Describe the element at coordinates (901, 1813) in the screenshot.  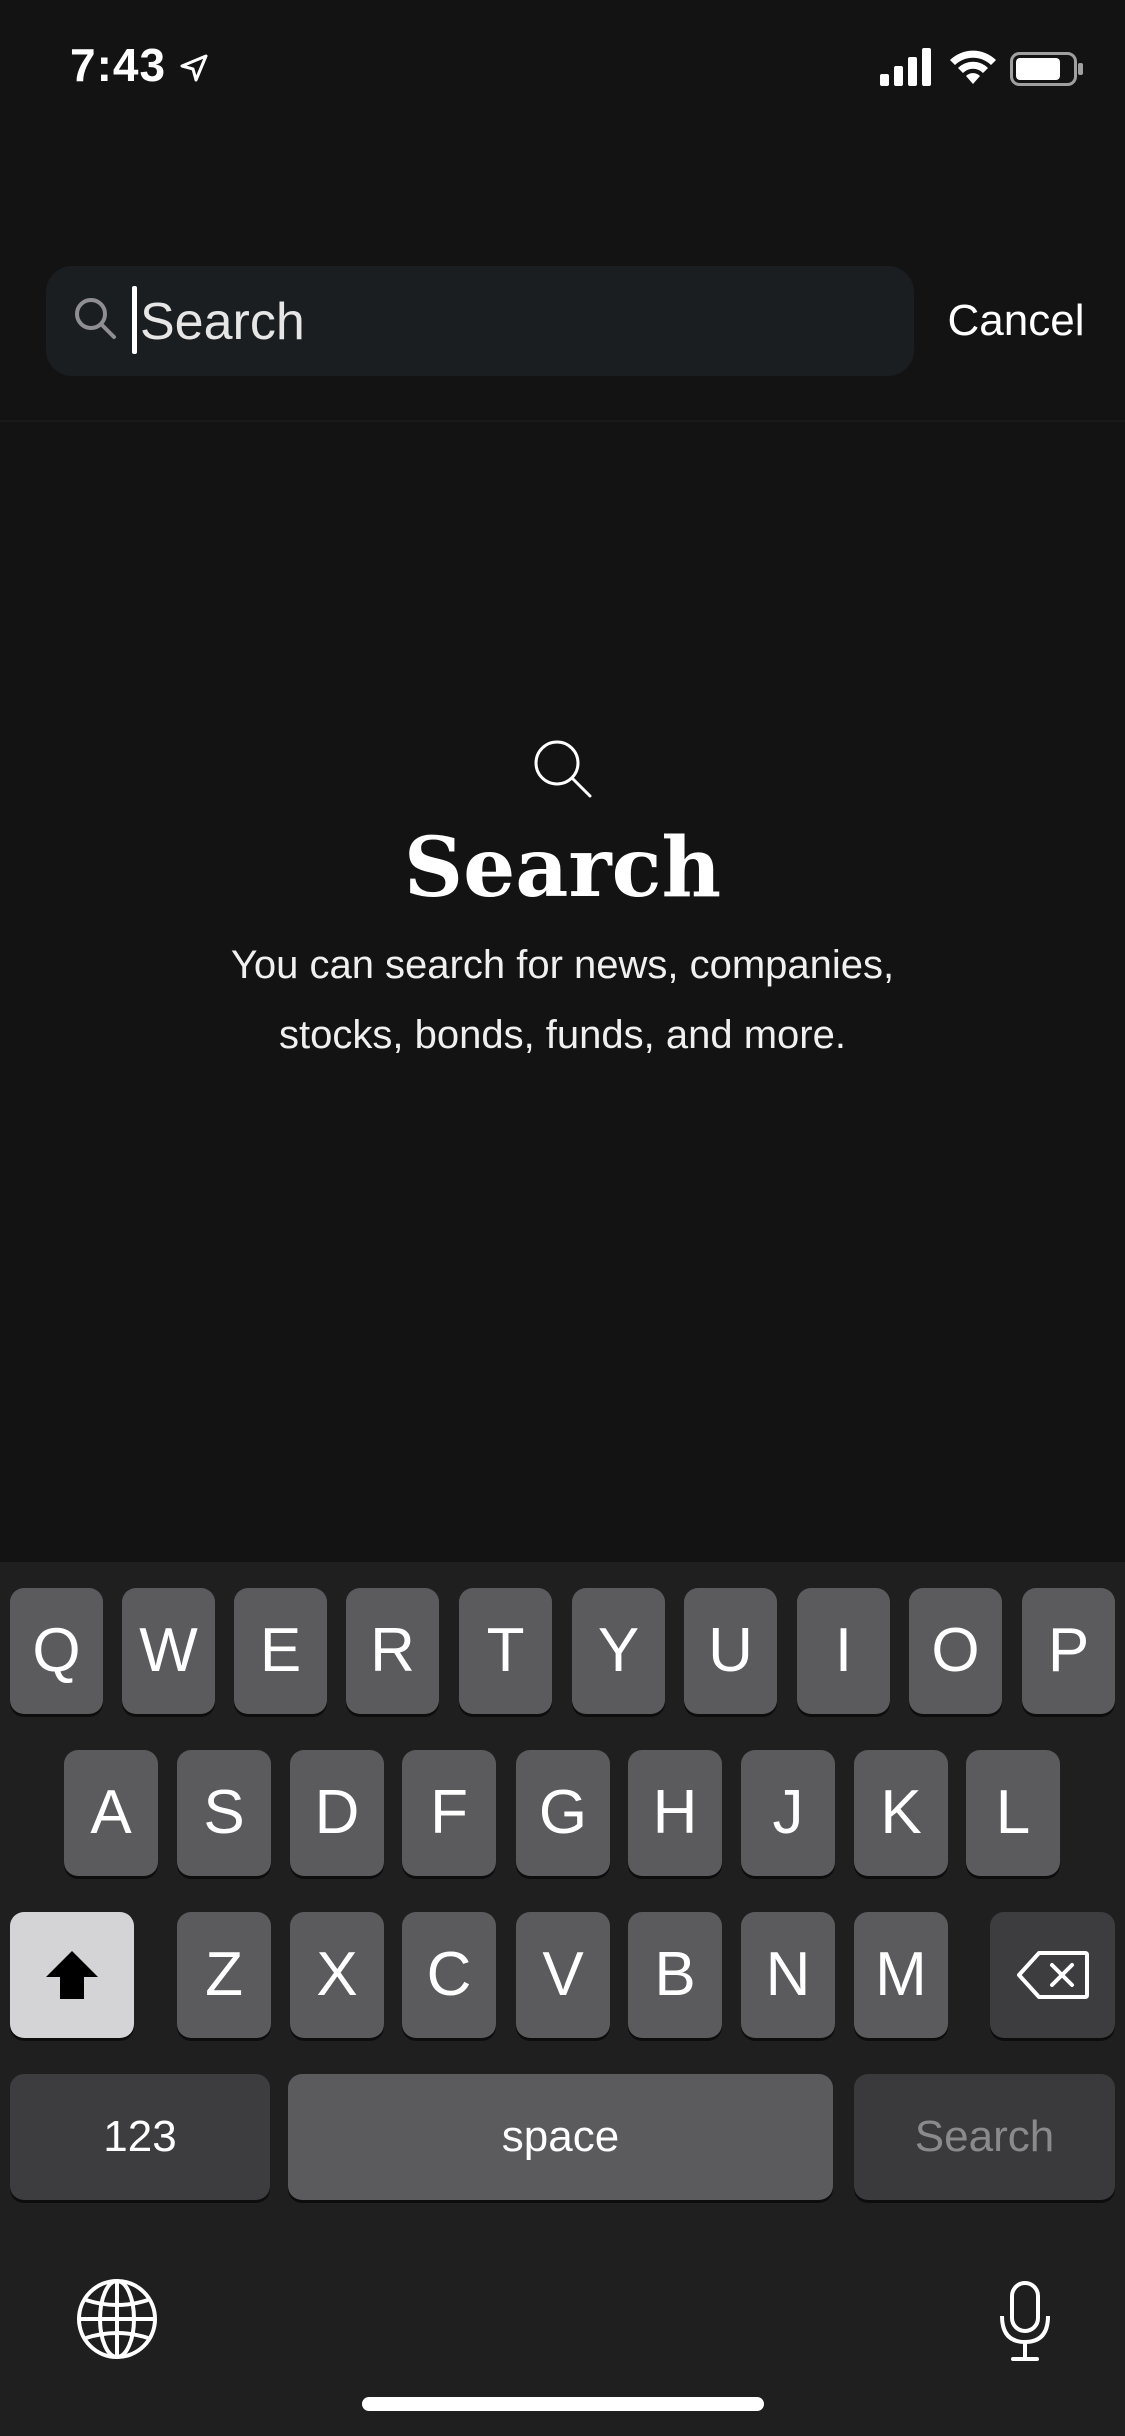
I see `key-k: K` at that location.